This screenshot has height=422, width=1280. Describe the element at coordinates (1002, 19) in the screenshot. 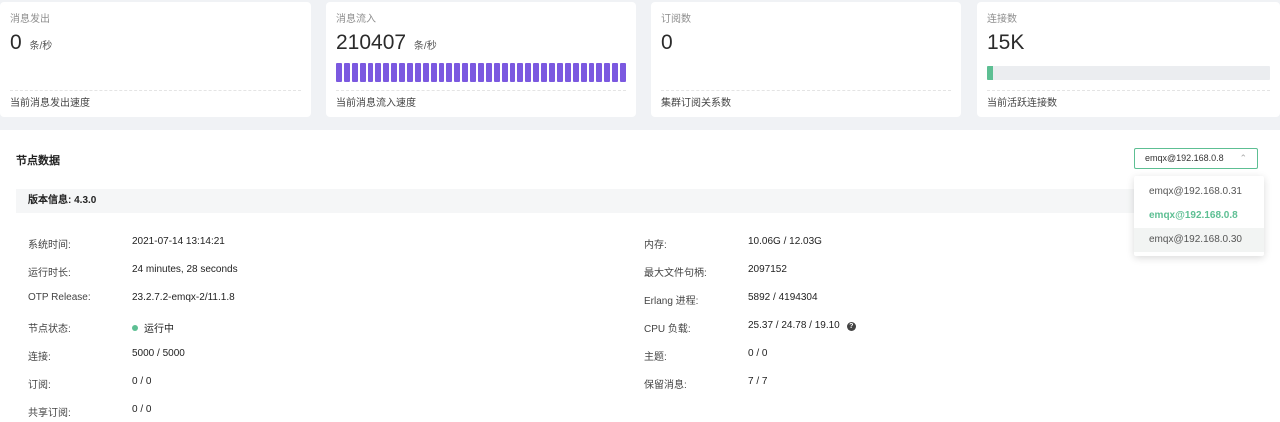

I see `card-label: 连接数` at that location.